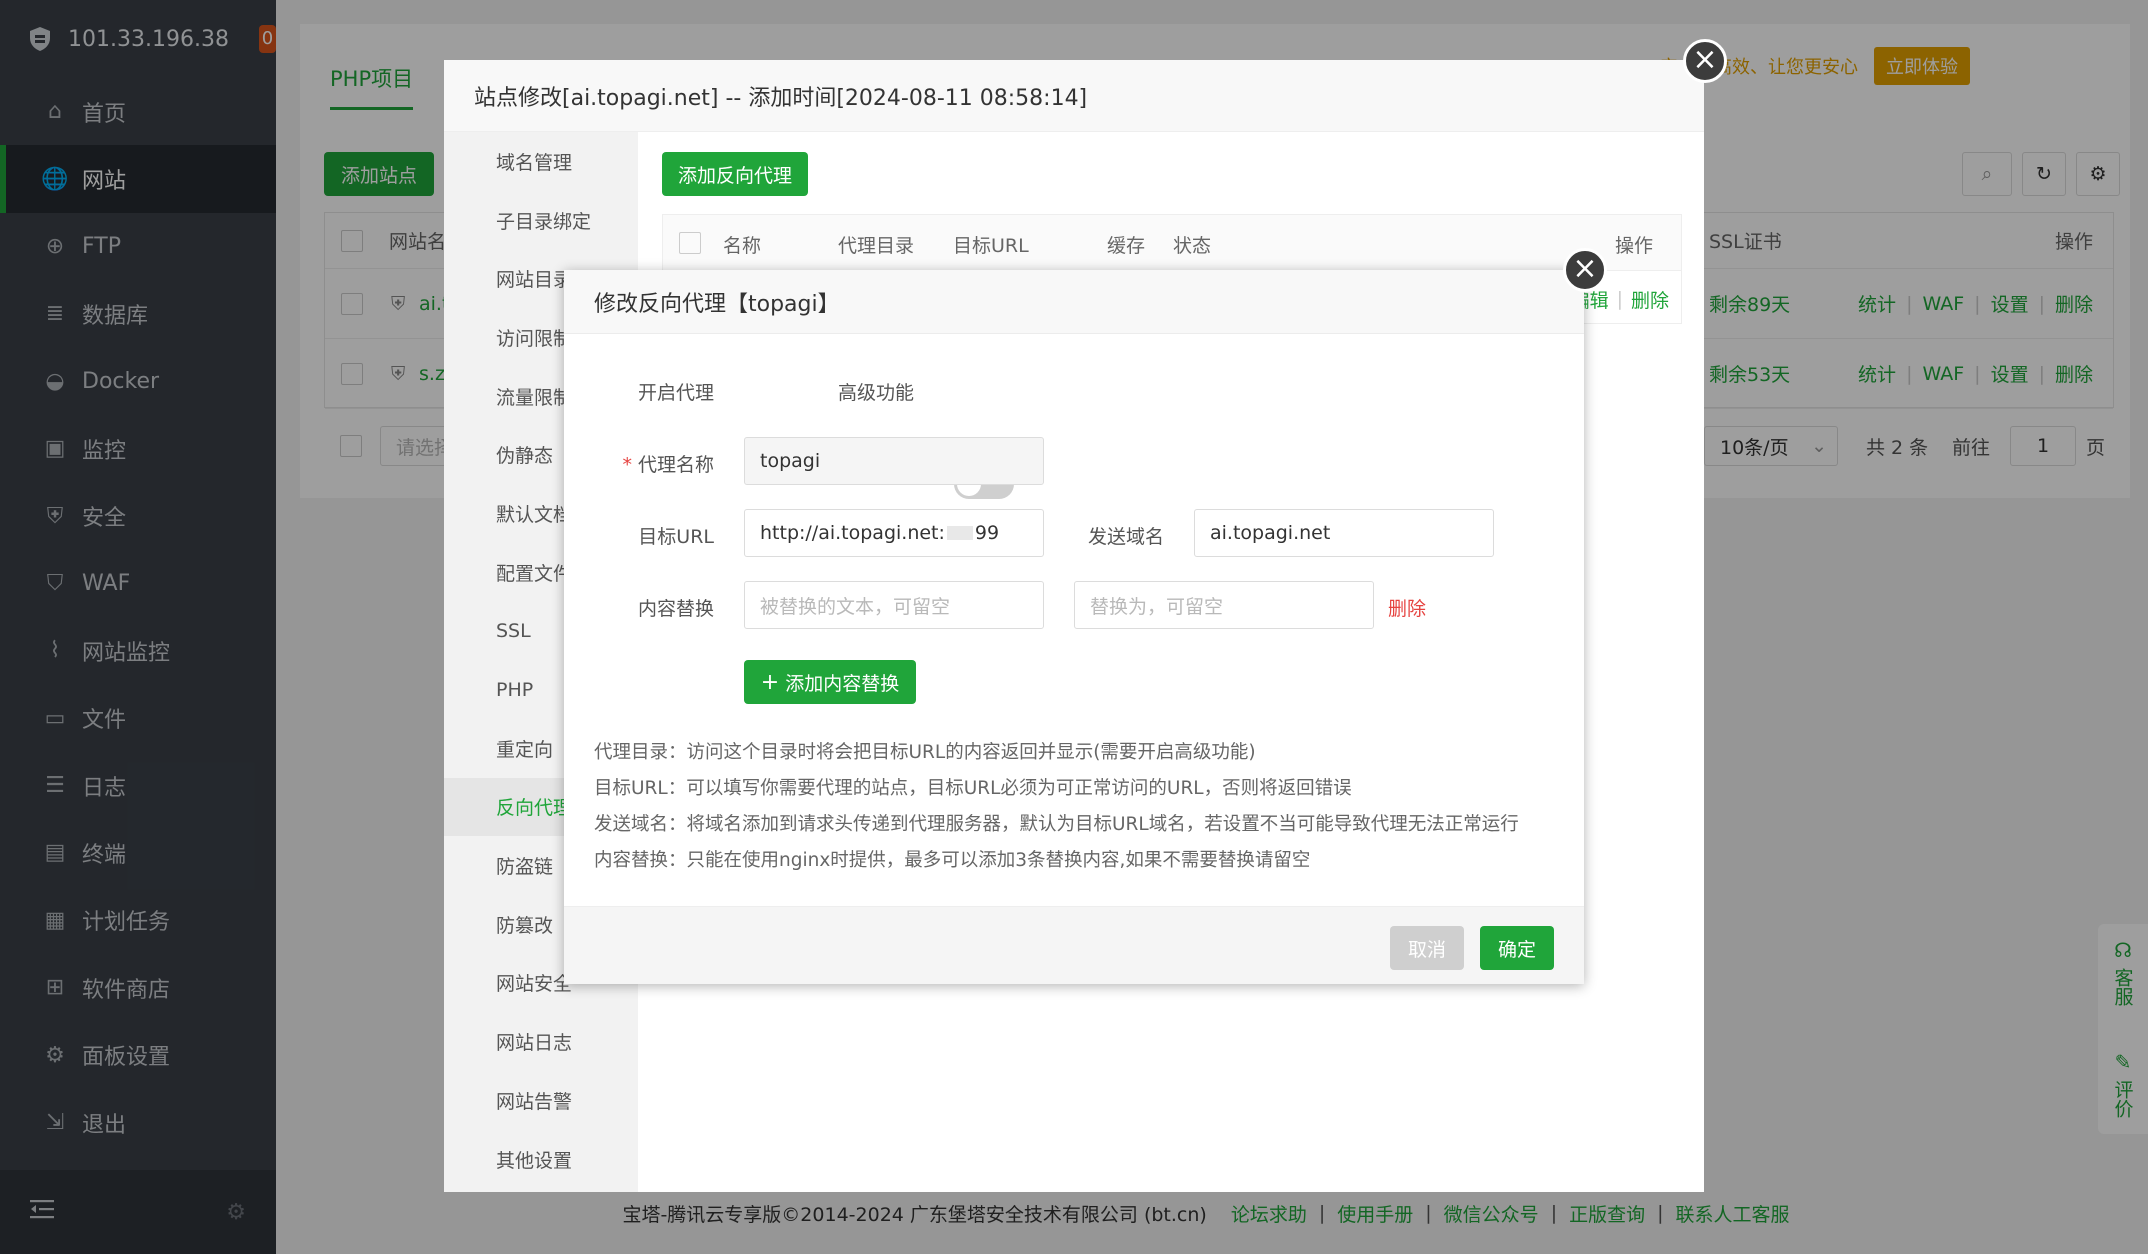  What do you see at coordinates (1407, 607) in the screenshot?
I see `delete-replace-link: 删除` at bounding box center [1407, 607].